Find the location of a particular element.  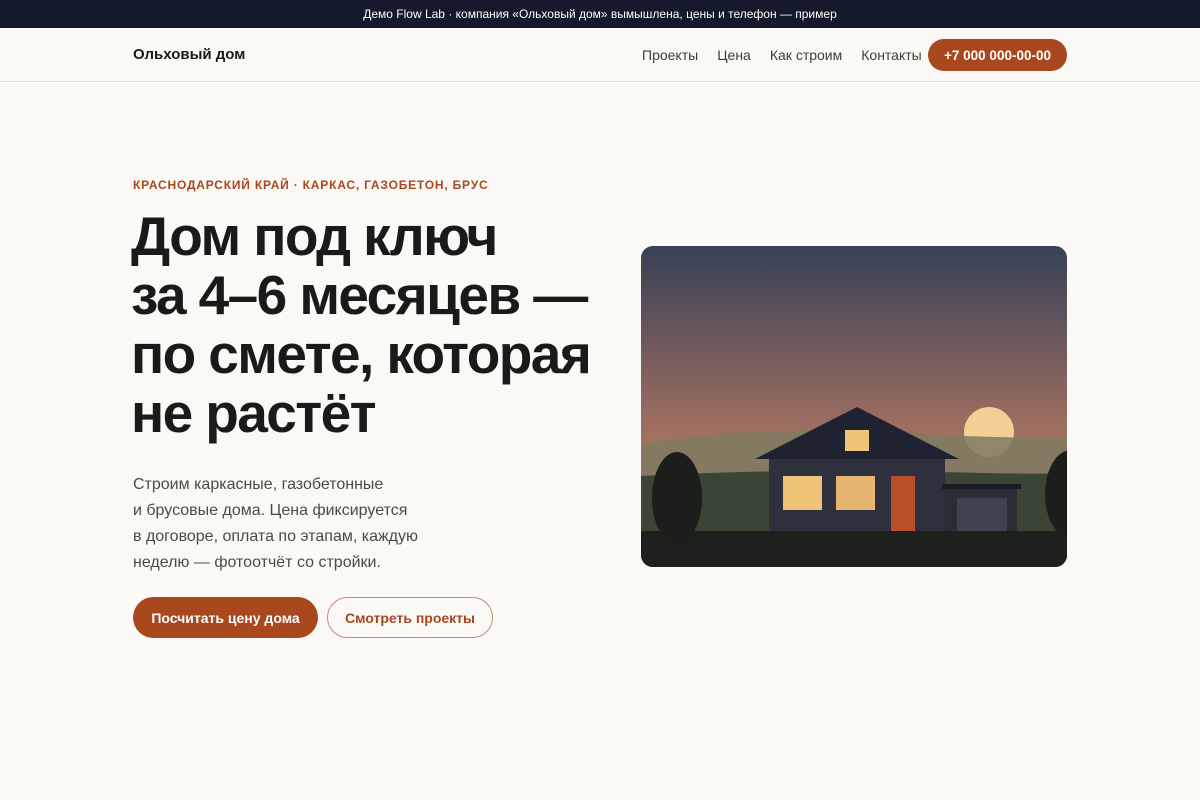

nav-item-how-we-build: Как строим is located at coordinates (806, 55).